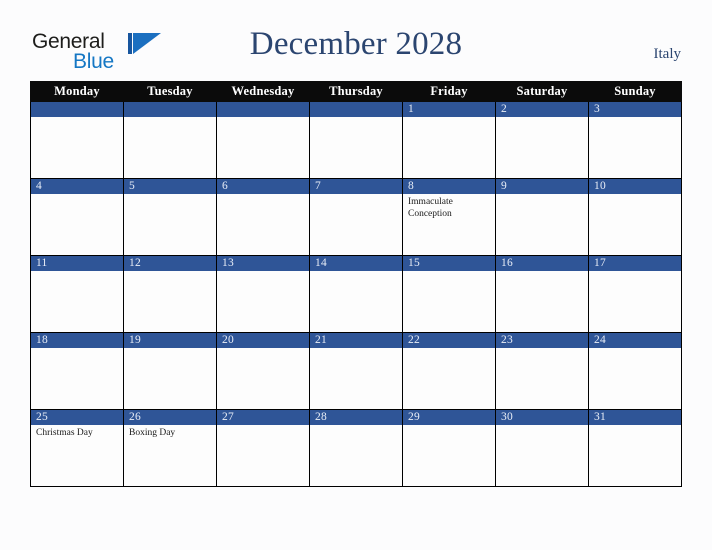 This screenshot has height=550, width=712. Describe the element at coordinates (449, 263) in the screenshot. I see `day-number: 15` at that location.